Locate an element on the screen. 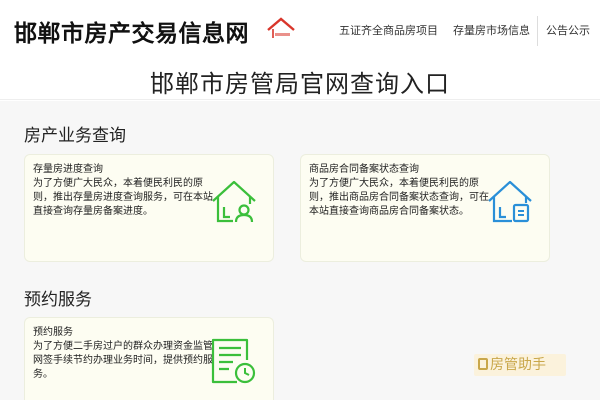  page-title: 邯郸市房管局官网查询入口 is located at coordinates (300, 84).